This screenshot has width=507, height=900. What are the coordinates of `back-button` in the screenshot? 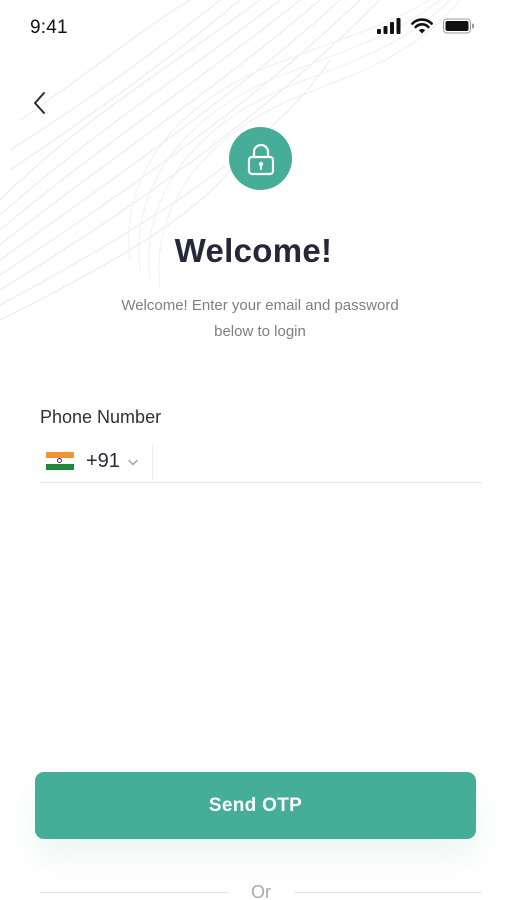 It's located at (39, 103).